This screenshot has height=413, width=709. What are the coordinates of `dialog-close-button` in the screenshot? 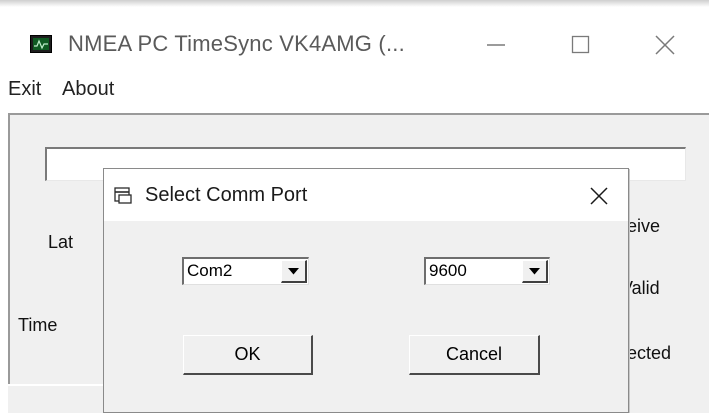 It's located at (599, 195).